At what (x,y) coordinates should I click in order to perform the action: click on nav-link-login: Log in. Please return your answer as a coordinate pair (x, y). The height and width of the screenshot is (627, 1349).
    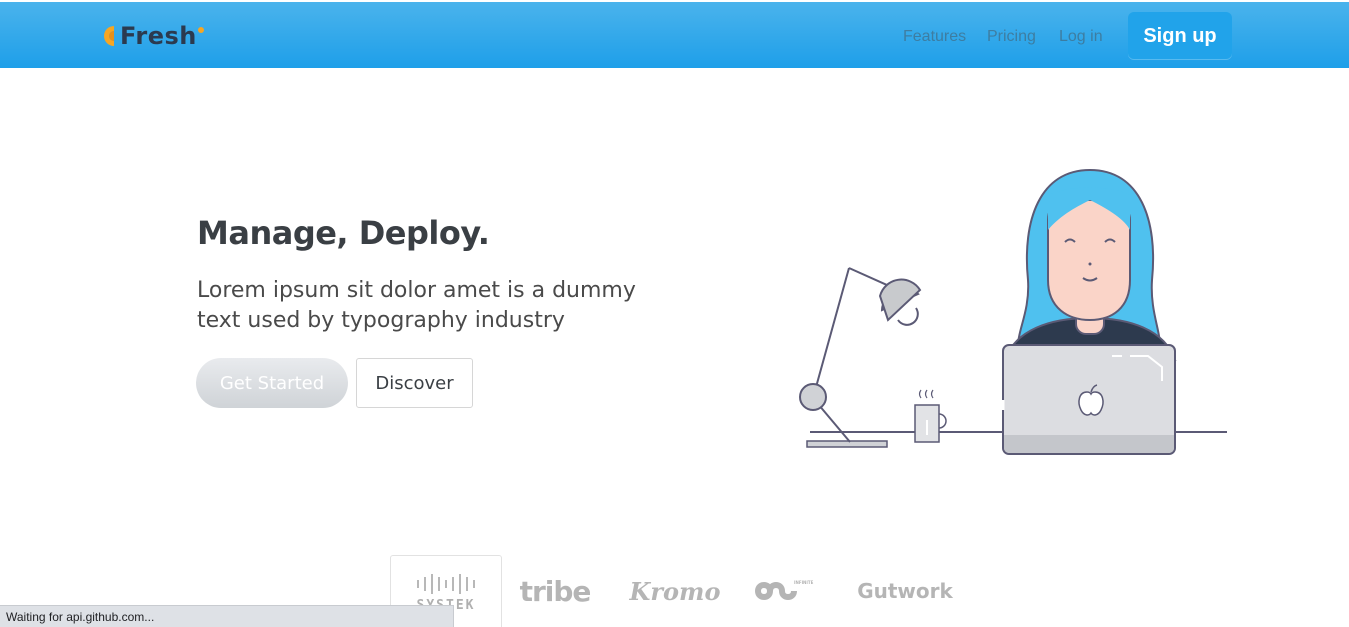
    Looking at the image, I should click on (1081, 37).